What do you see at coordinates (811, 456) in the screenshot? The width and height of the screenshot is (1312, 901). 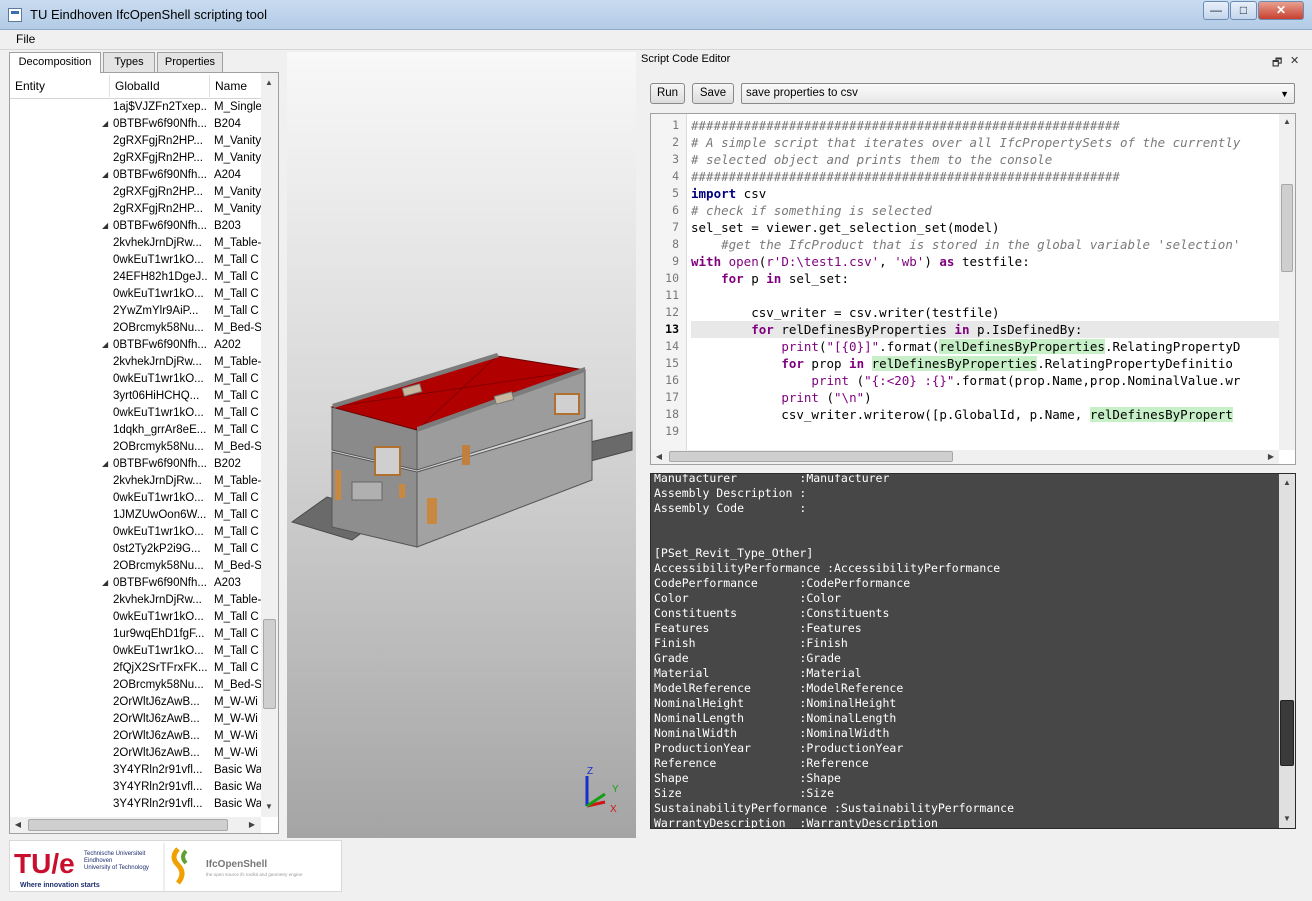 I see `editor-hscroll-thumb` at bounding box center [811, 456].